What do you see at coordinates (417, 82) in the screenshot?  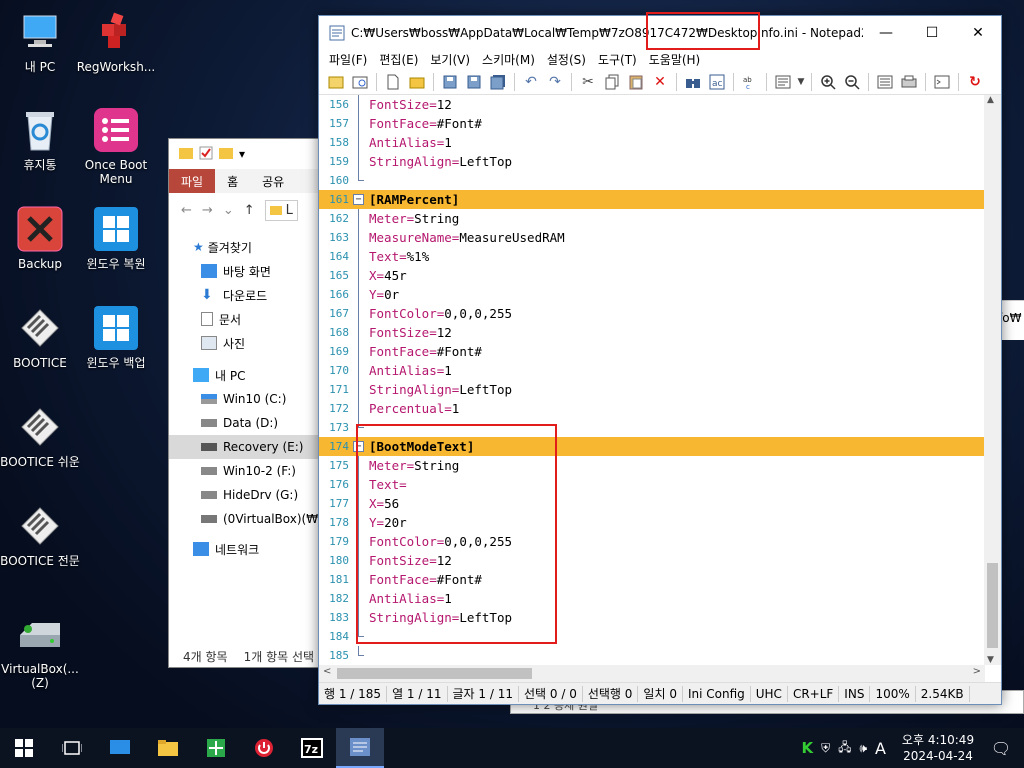 I see `open-file-icon` at bounding box center [417, 82].